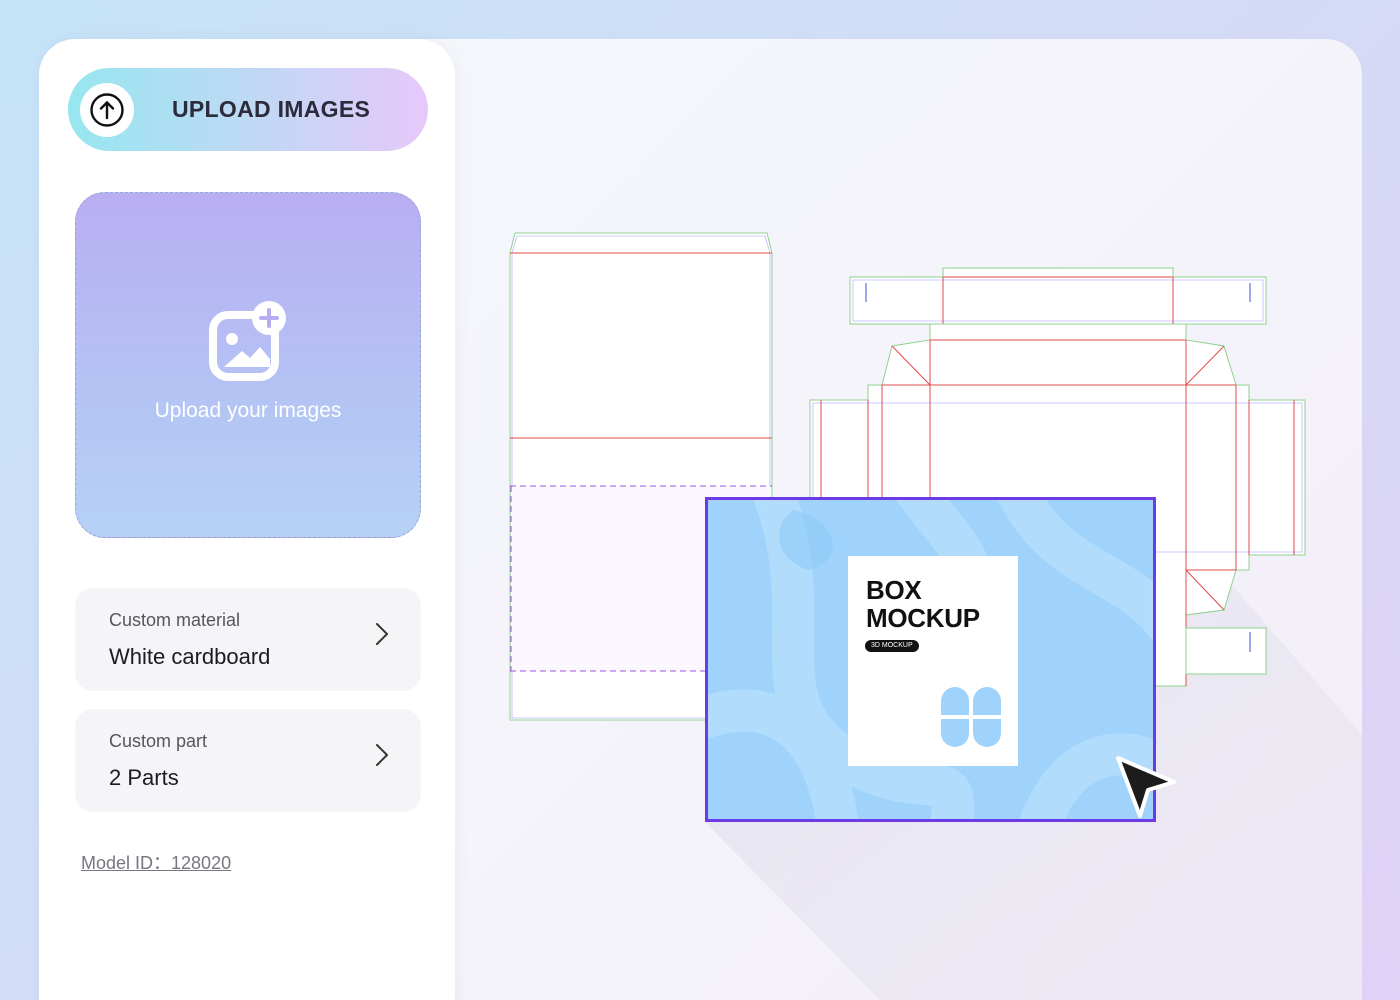 Image resolution: width=1400 pixels, height=1000 pixels. Describe the element at coordinates (271, 109) in the screenshot. I see `upload-images-label: UPLOAD IMAGES` at that location.